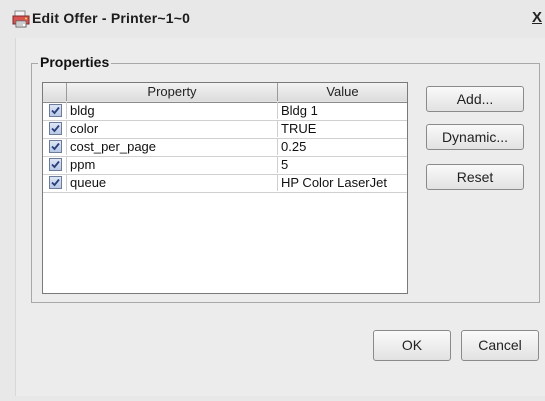 The image size is (545, 401). I want to click on table-row: queue HP Color LaserJet, so click(225, 183).